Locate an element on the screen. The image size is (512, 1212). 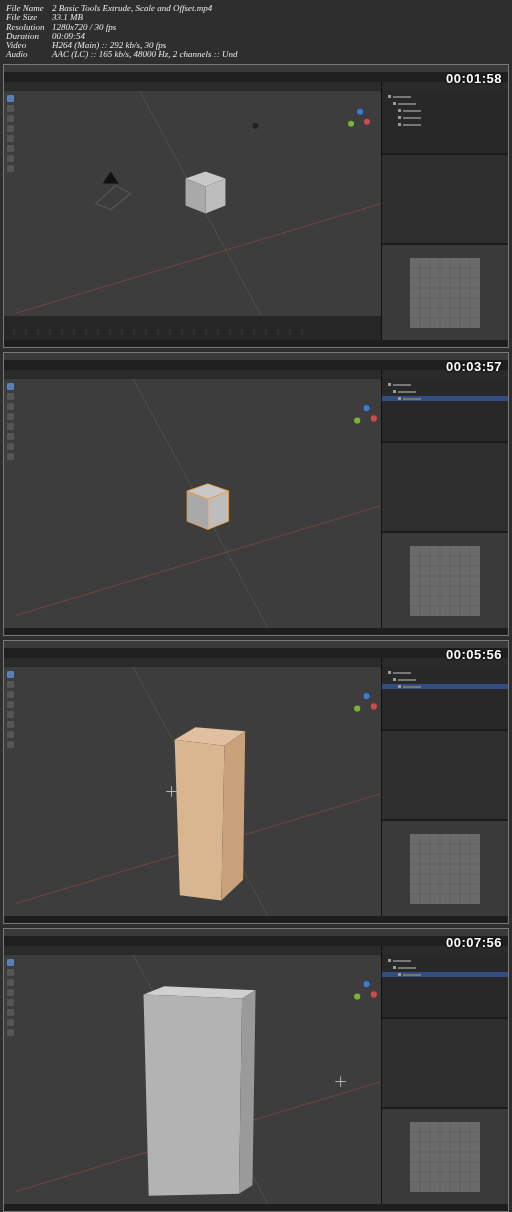
info-value: H264 (Main) :: 292 kb/s, 30 fps is located at coordinates (109, 46).